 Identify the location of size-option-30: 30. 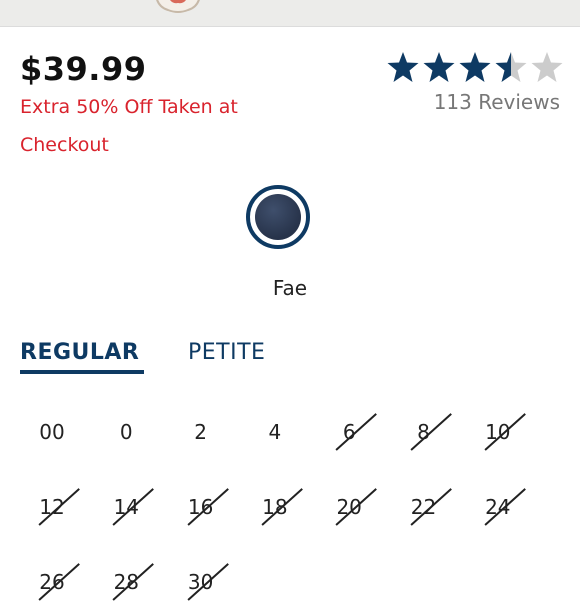
(201, 582).